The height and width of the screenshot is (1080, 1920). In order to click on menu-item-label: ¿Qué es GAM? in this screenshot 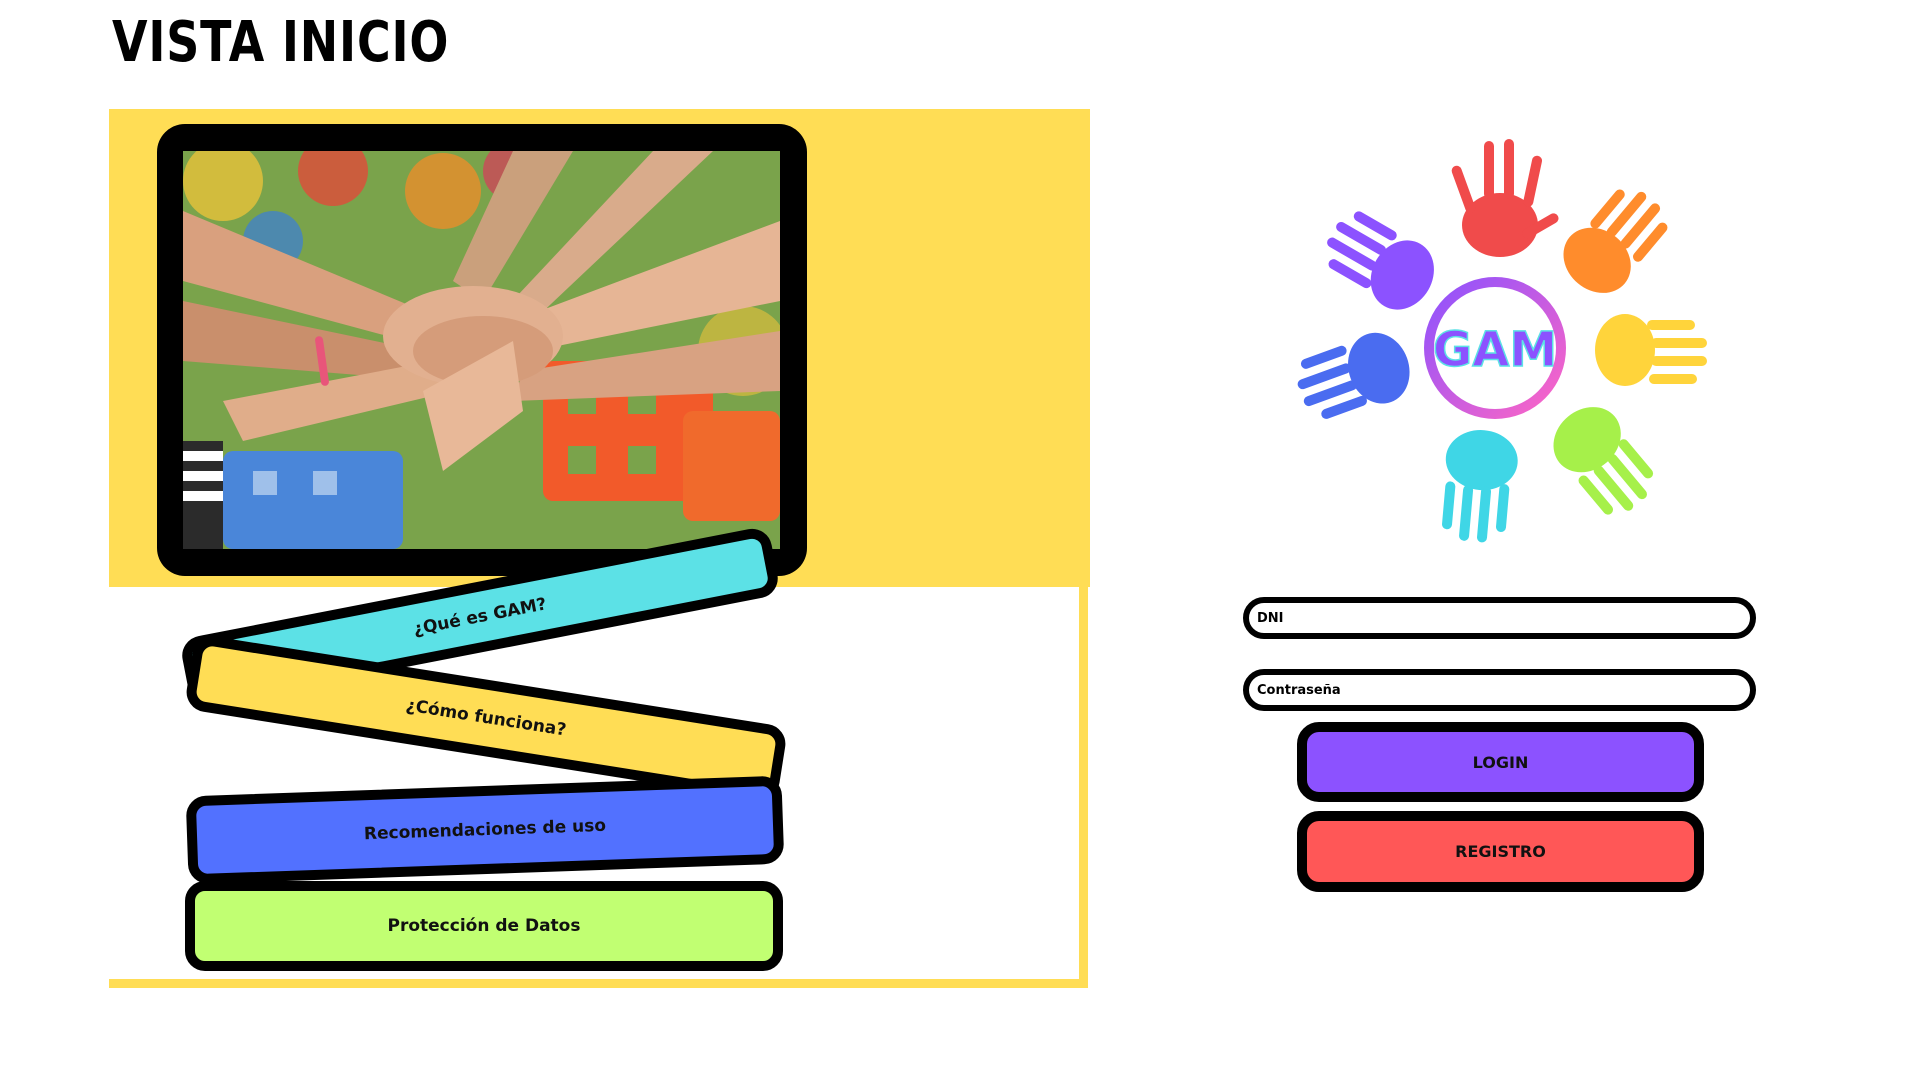, I will do `click(480, 617)`.